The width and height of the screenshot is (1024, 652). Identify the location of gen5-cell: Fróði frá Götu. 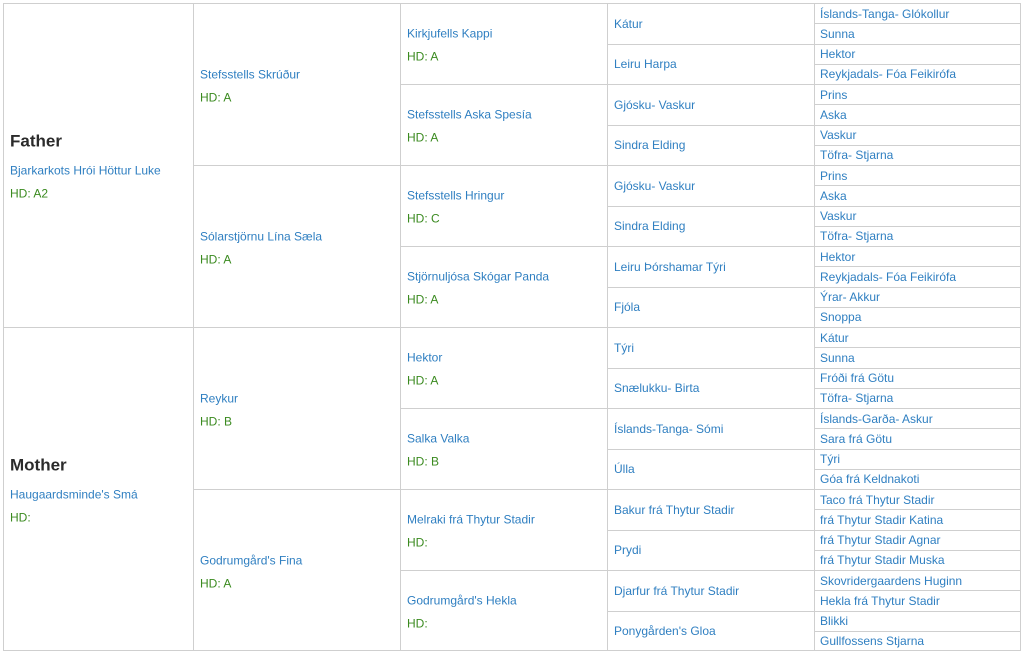
(917, 377).